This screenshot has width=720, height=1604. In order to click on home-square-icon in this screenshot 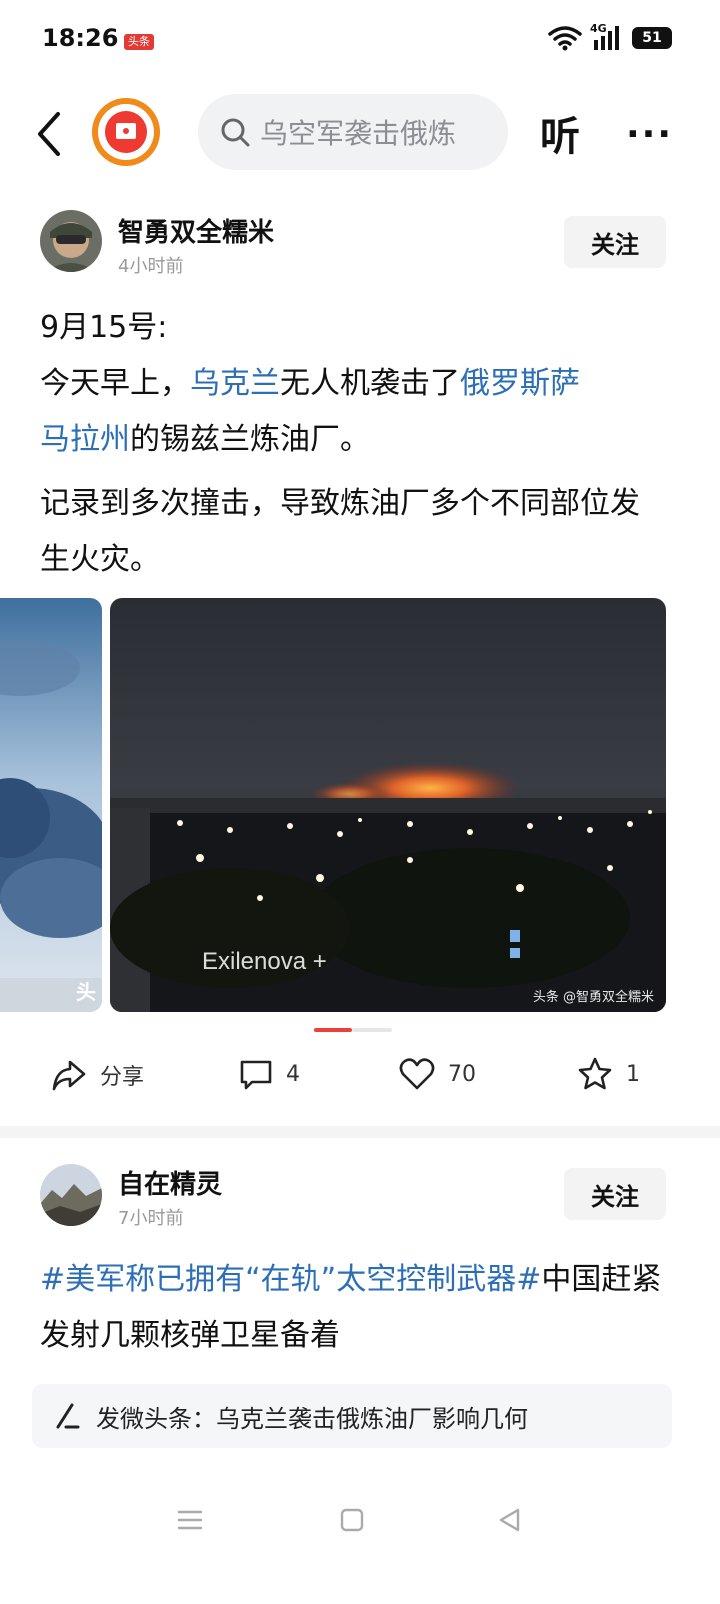, I will do `click(352, 1520)`.